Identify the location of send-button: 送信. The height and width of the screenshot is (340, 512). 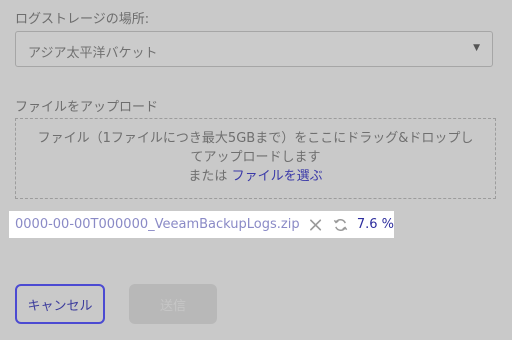
(173, 304).